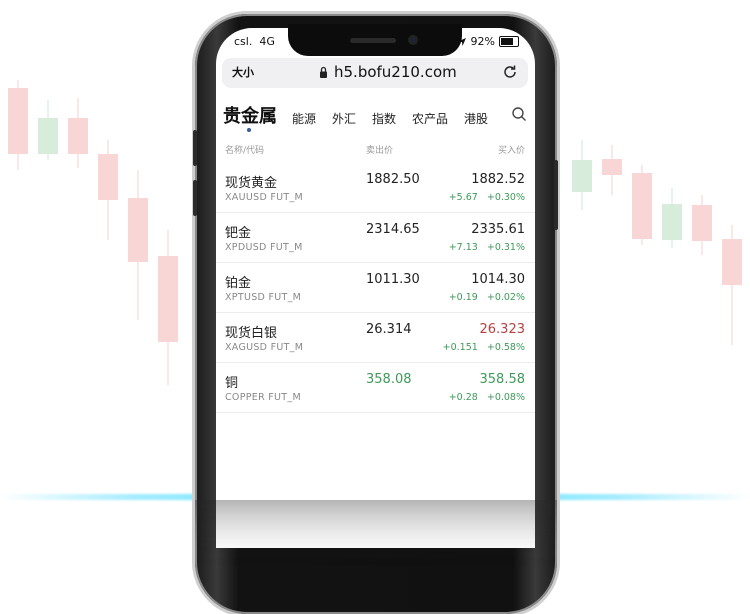 This screenshot has height=614, width=750. I want to click on instrument-name: 铂金, so click(238, 283).